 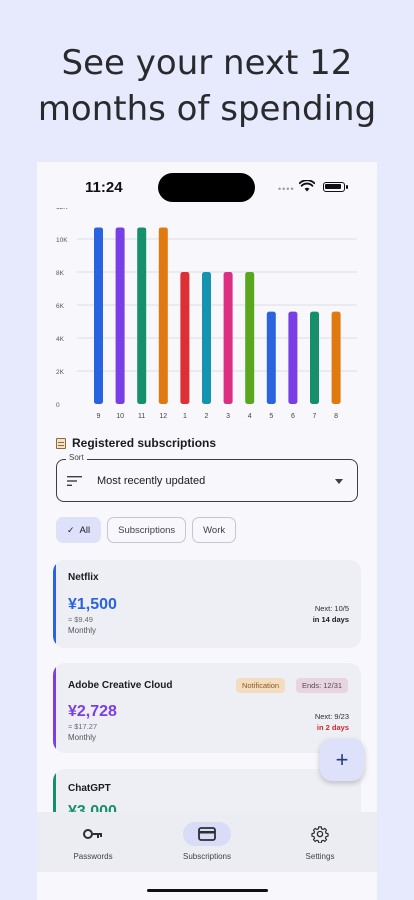 I want to click on key-icon, so click(x=92, y=834).